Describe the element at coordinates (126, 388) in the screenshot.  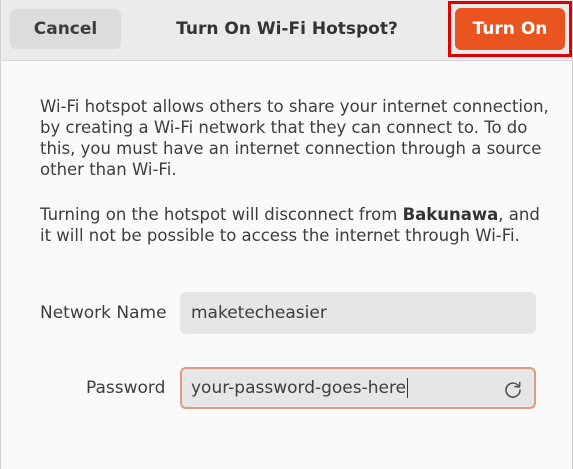
I see `password-label: Password` at that location.